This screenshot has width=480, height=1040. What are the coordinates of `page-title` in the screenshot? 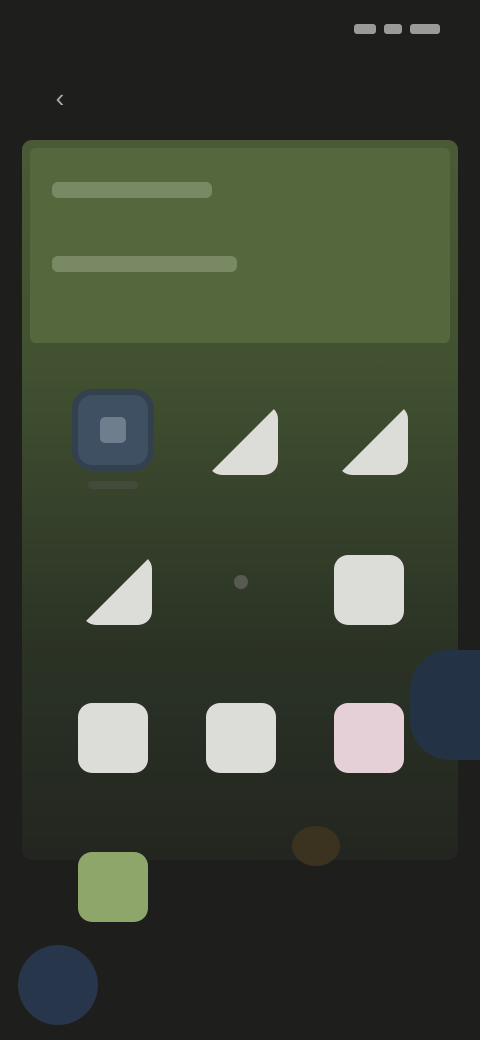 It's located at (240, 95).